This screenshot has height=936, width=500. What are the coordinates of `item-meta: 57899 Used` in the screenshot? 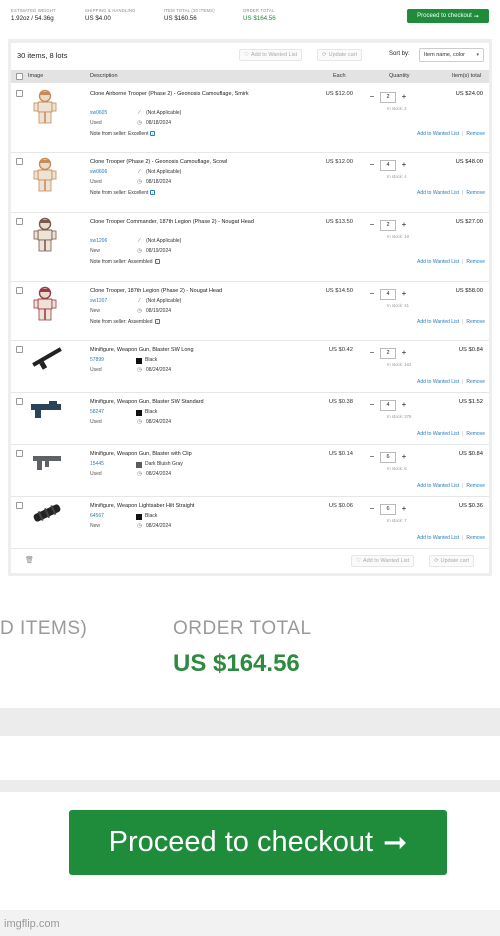 It's located at (97, 365).